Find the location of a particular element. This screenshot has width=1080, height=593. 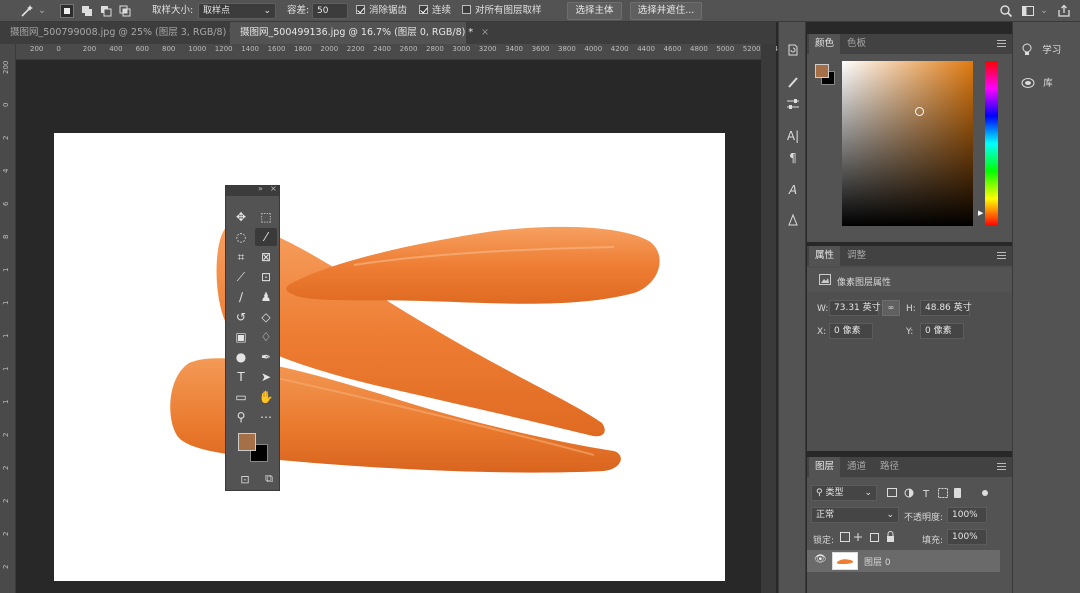

blur-icon: ♢ is located at coordinates (266, 337).